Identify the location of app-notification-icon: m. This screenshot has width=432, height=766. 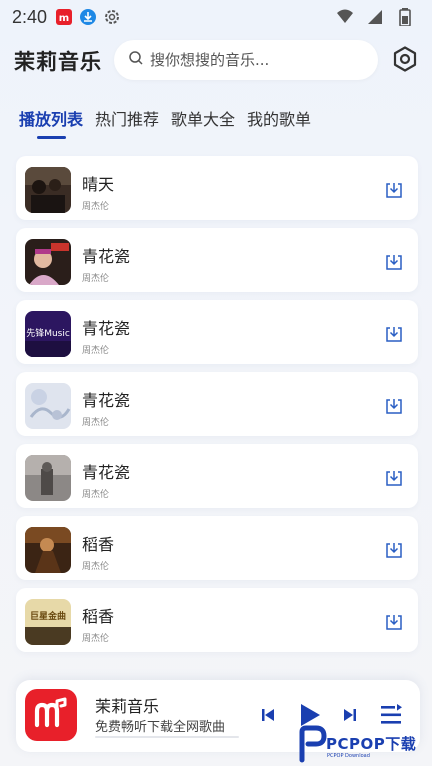
(64, 17).